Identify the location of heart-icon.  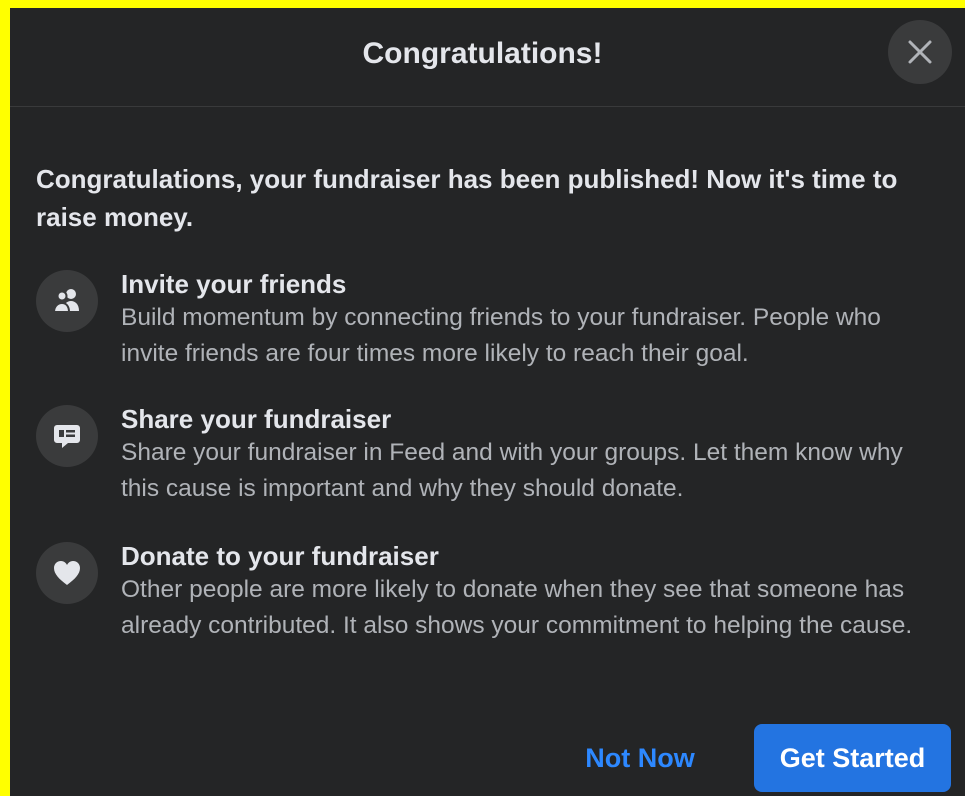
(67, 573).